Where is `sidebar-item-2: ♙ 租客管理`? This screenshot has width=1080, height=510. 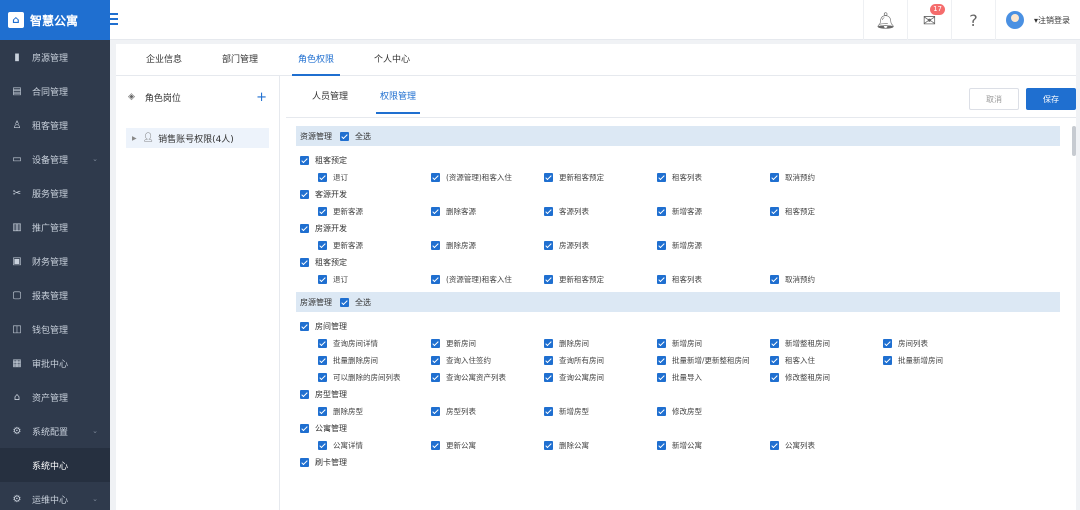
sidebar-item-2: ♙ 租客管理 is located at coordinates (55, 125).